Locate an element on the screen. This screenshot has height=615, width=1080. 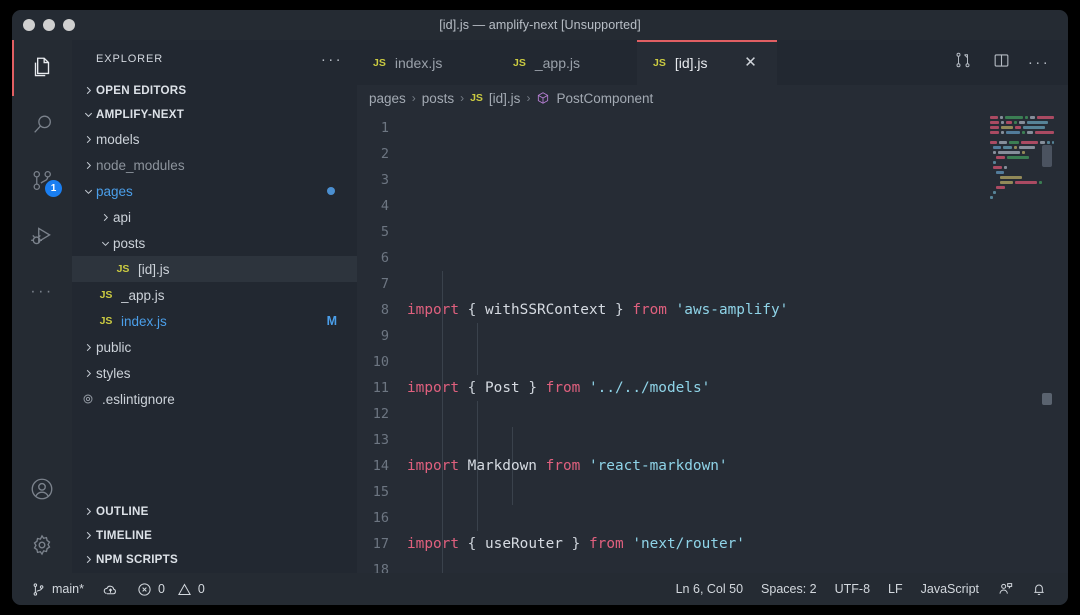
compare-changes-button is located at coordinates (963, 62).